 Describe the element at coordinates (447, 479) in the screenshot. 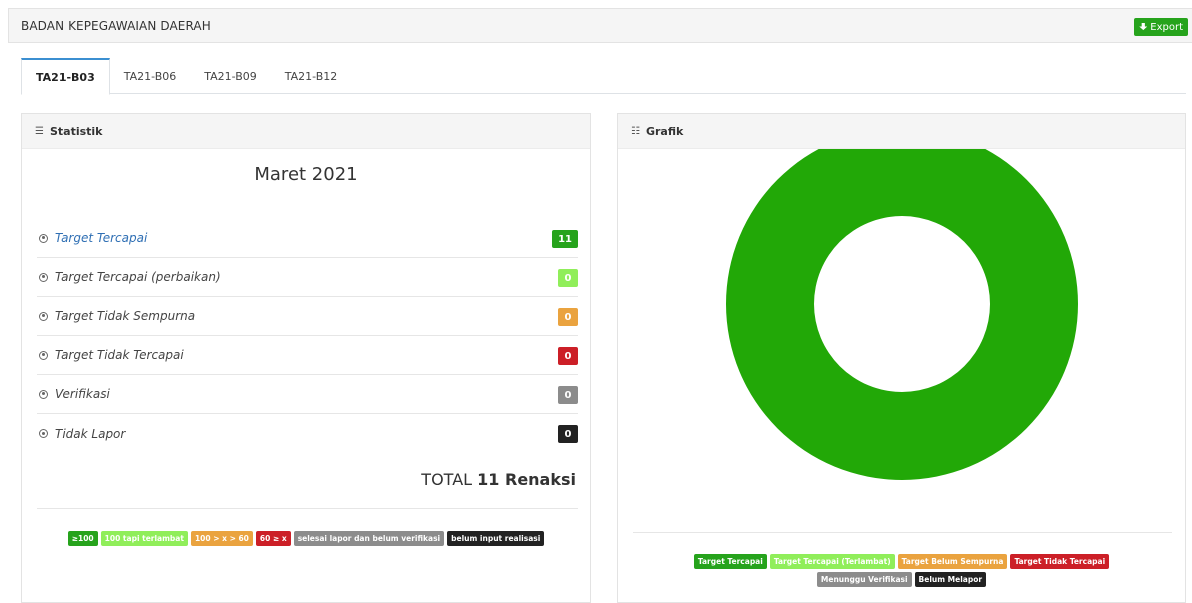

I see `total-prefix: TOTAL` at that location.